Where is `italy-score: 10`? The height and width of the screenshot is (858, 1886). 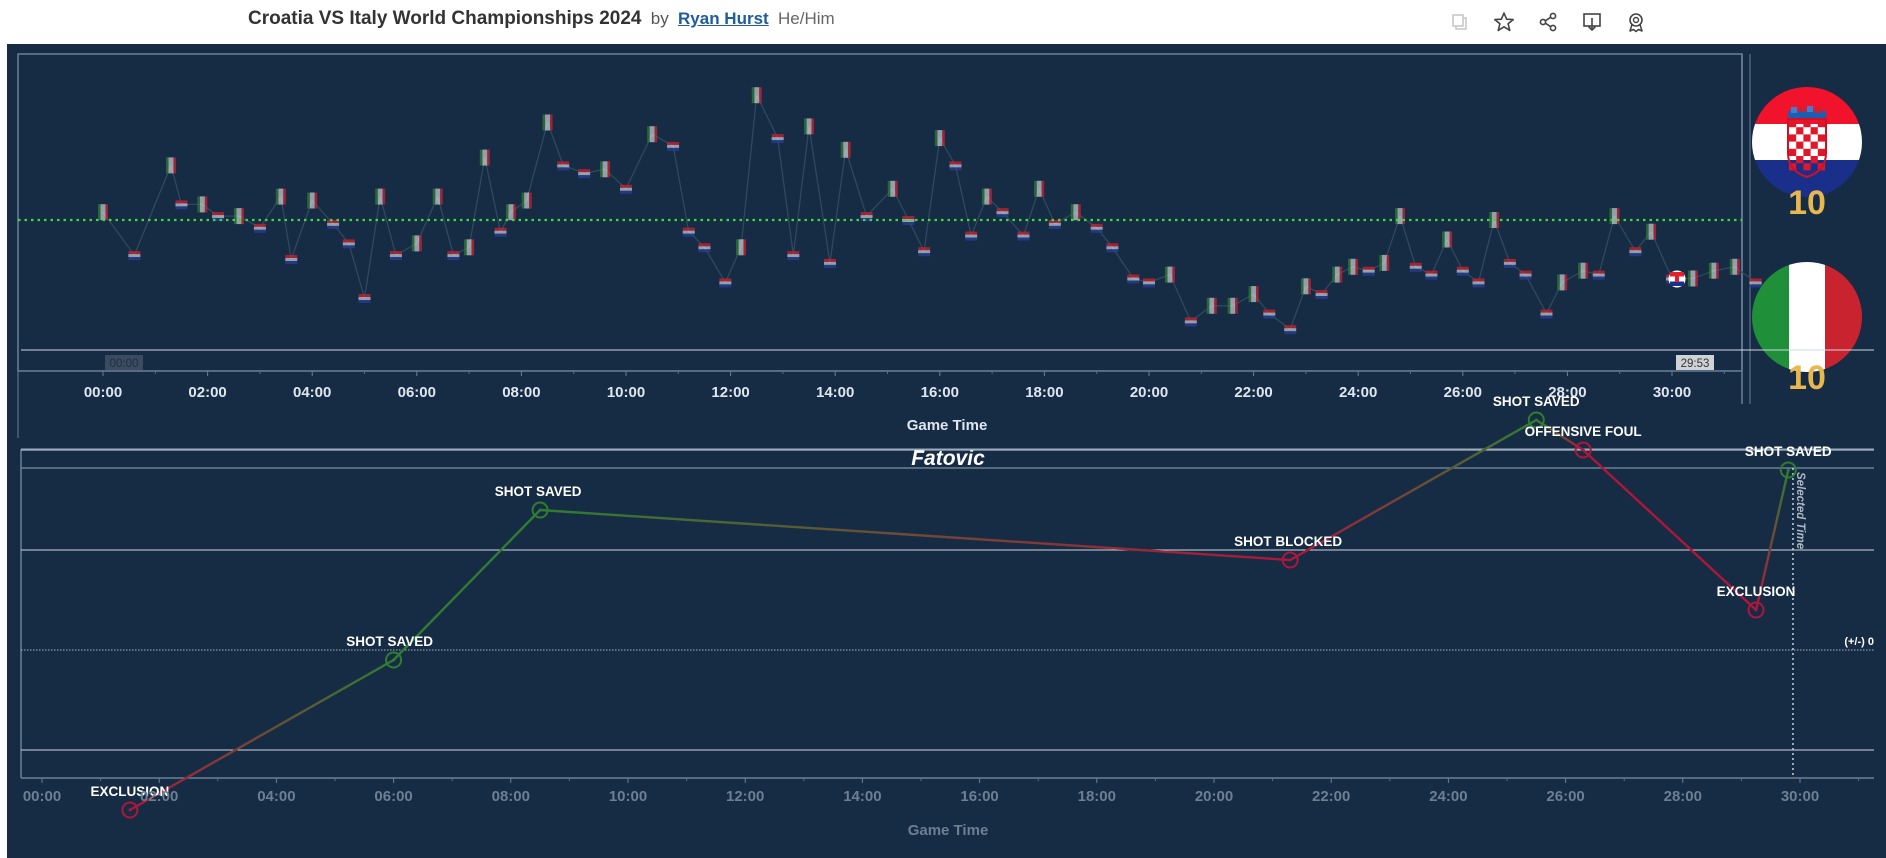 italy-score: 10 is located at coordinates (1807, 378).